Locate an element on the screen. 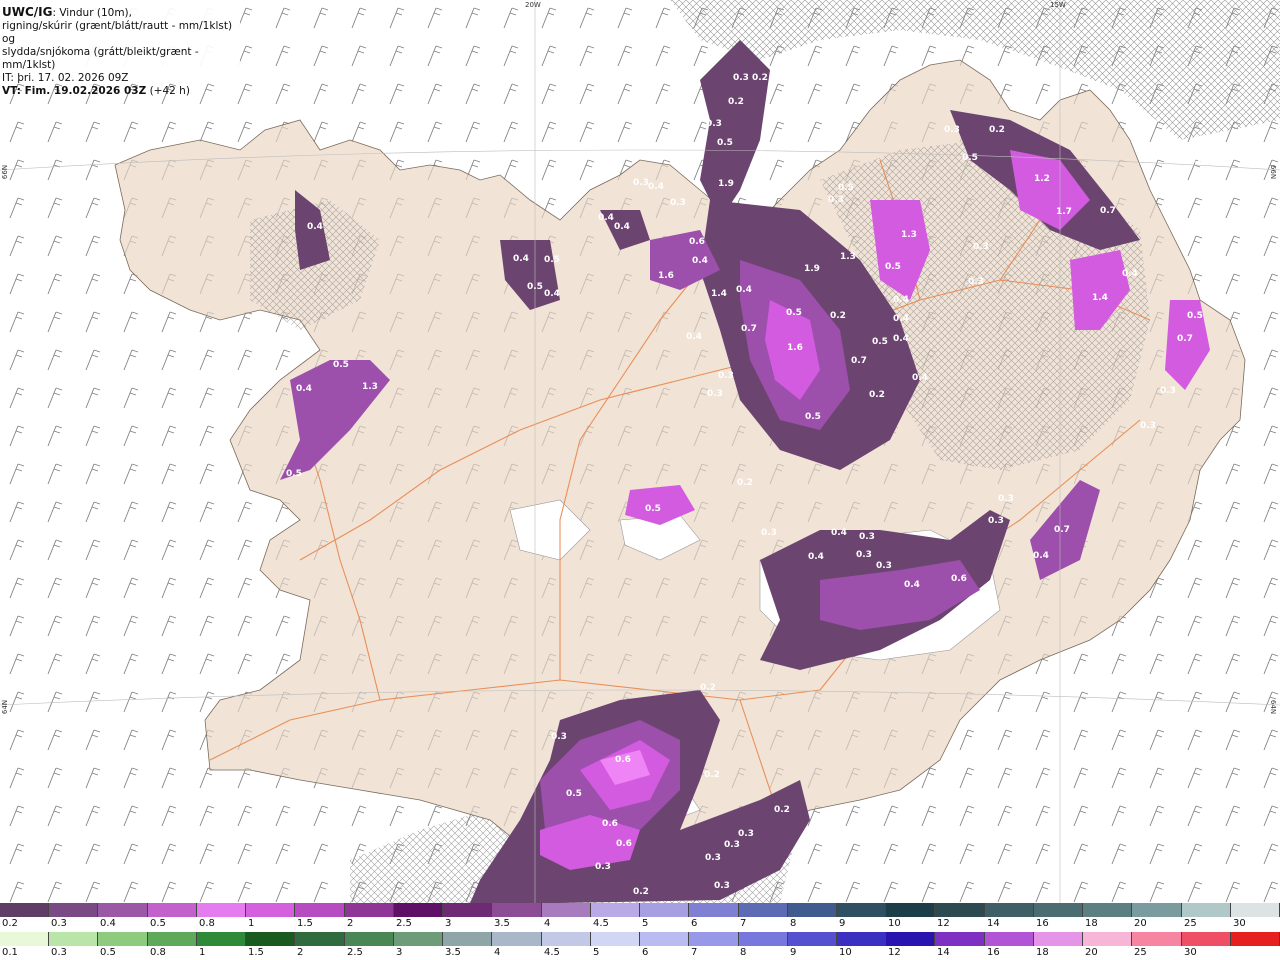 Image resolution: width=1280 pixels, height=960 pixels. precip-label: 0.7 is located at coordinates (1062, 530).